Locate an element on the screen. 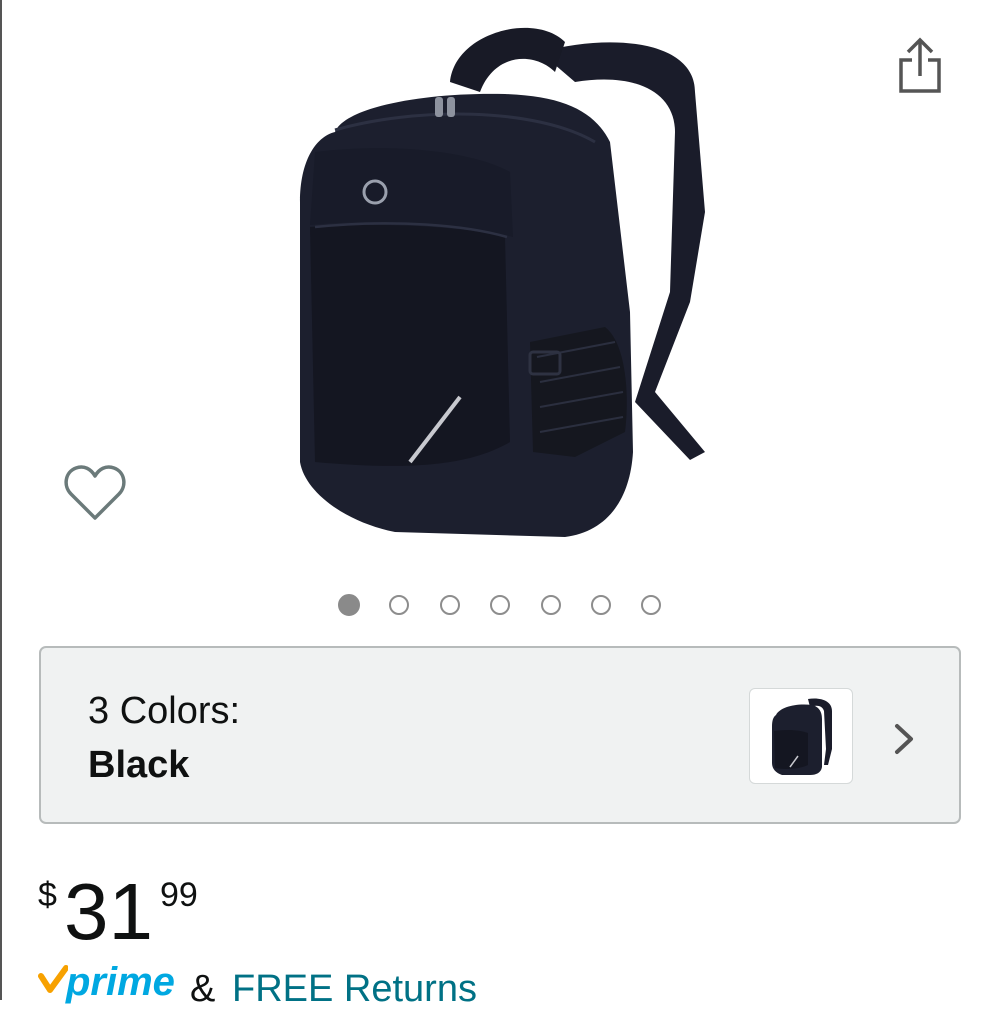 This screenshot has width=1000, height=1011. shipping-connector: & is located at coordinates (203, 989).